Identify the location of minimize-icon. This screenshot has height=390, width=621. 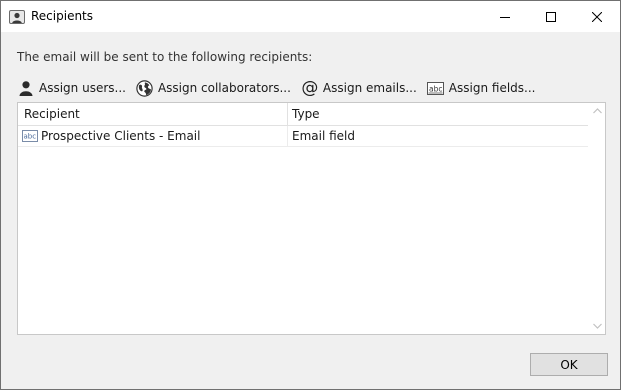
(505, 17).